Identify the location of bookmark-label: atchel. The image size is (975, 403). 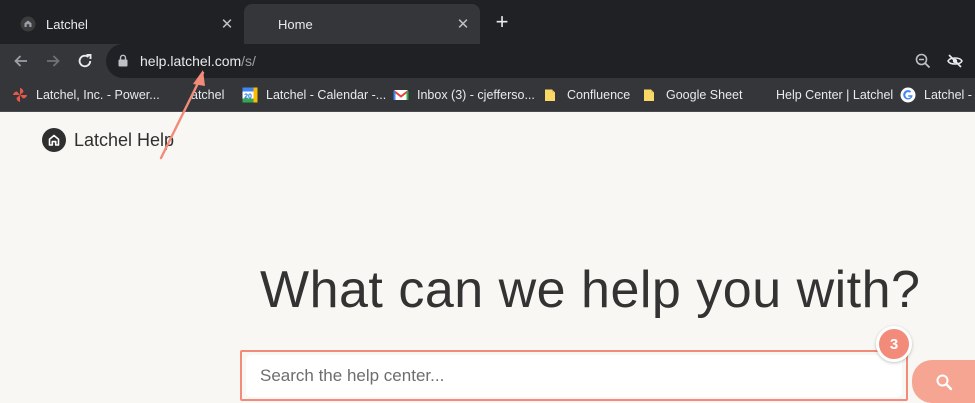
(208, 95).